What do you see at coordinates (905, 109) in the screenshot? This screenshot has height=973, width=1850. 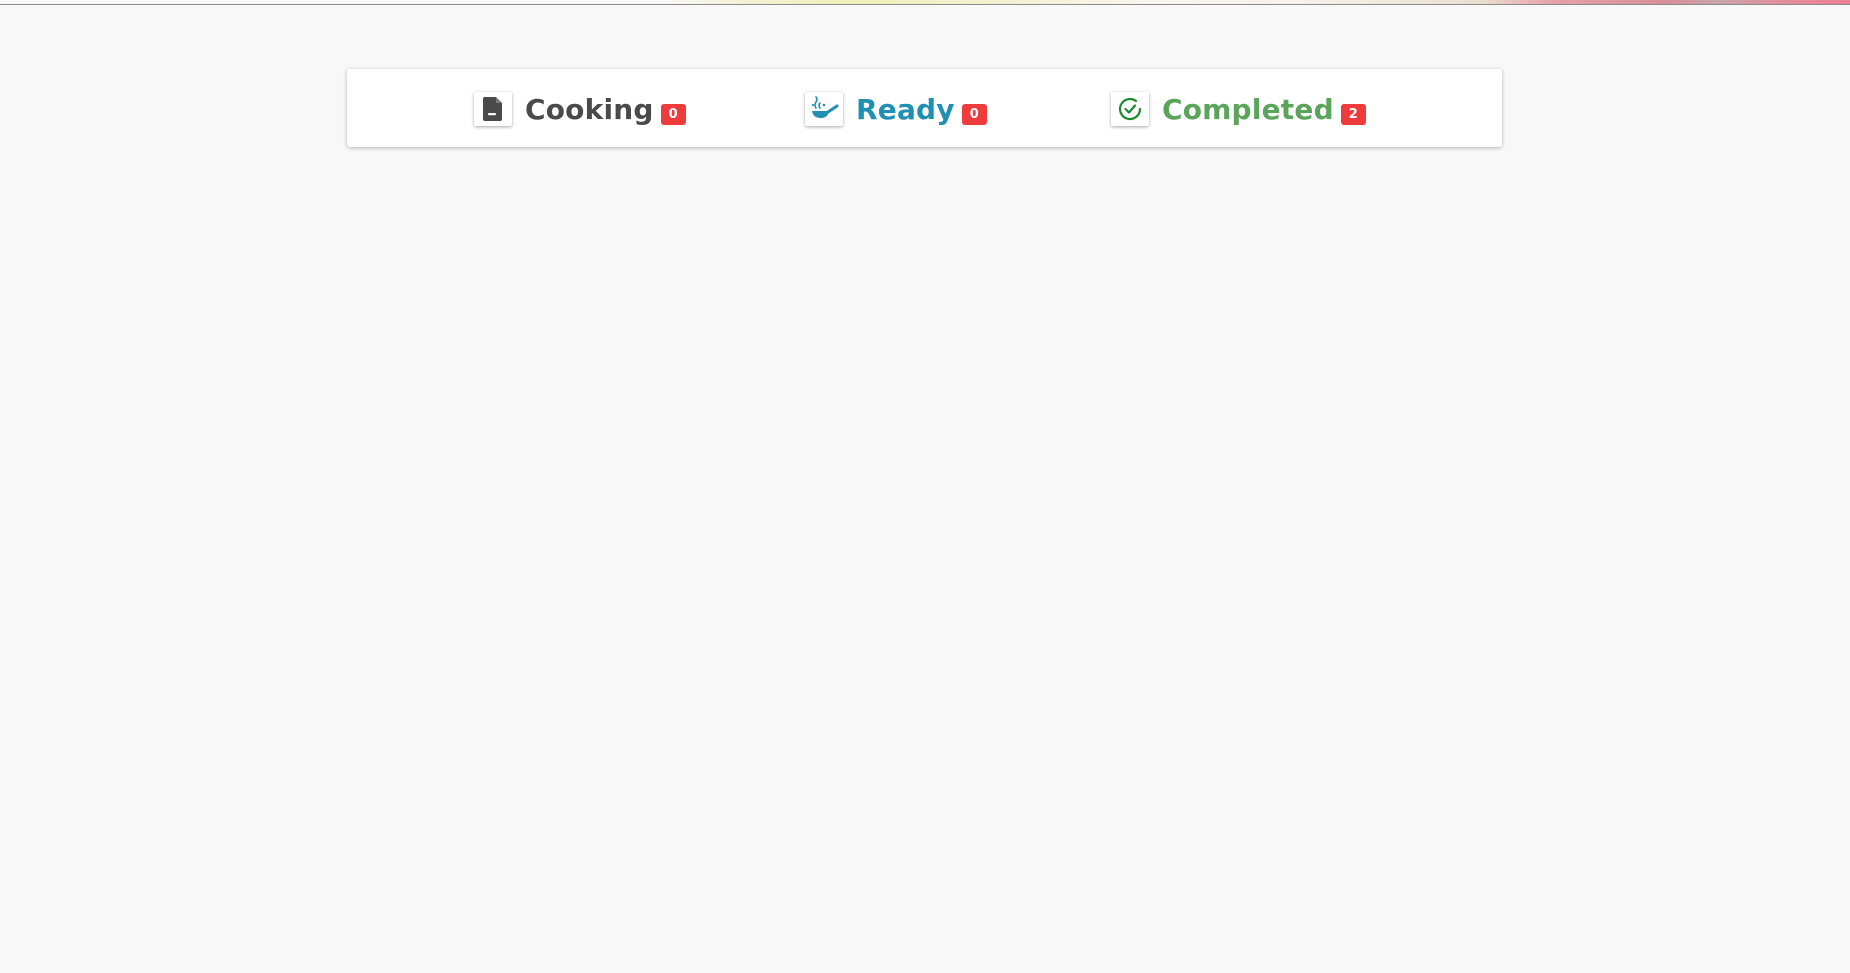 I see `tab-ready-label: Ready` at bounding box center [905, 109].